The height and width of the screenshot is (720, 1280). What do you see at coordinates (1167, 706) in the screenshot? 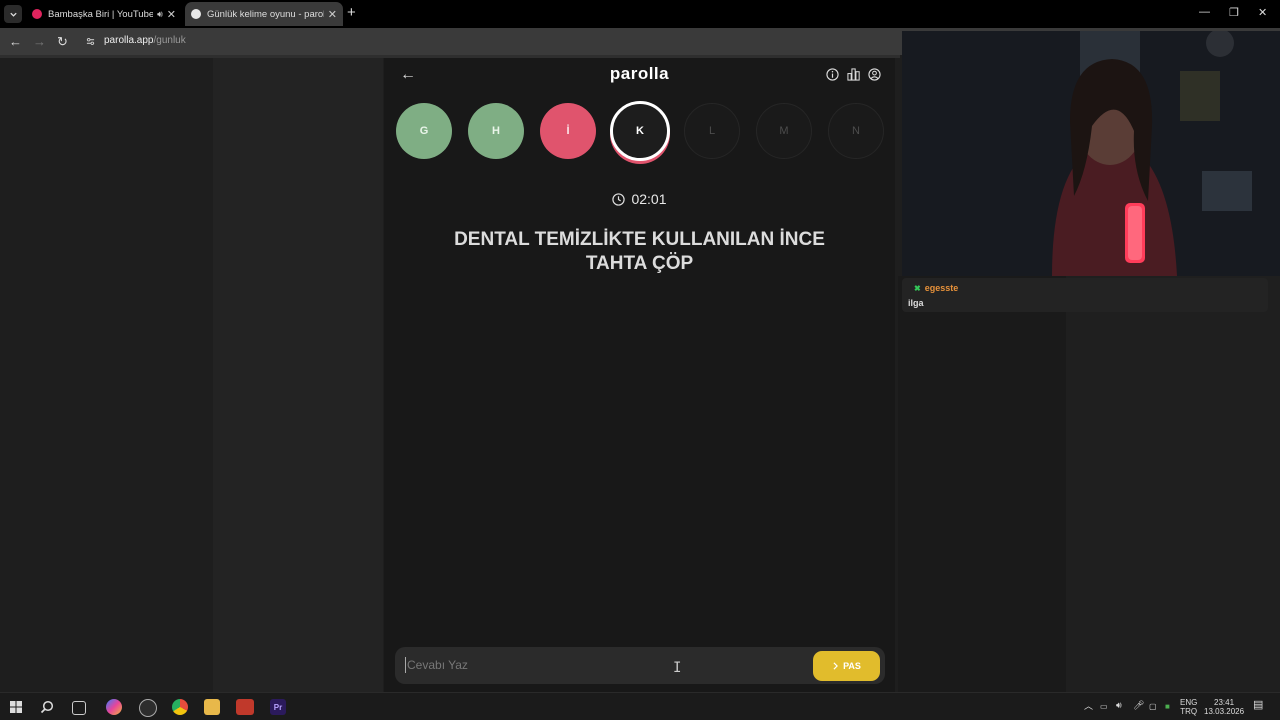
I see `nvidia-icon: ■` at bounding box center [1167, 706].